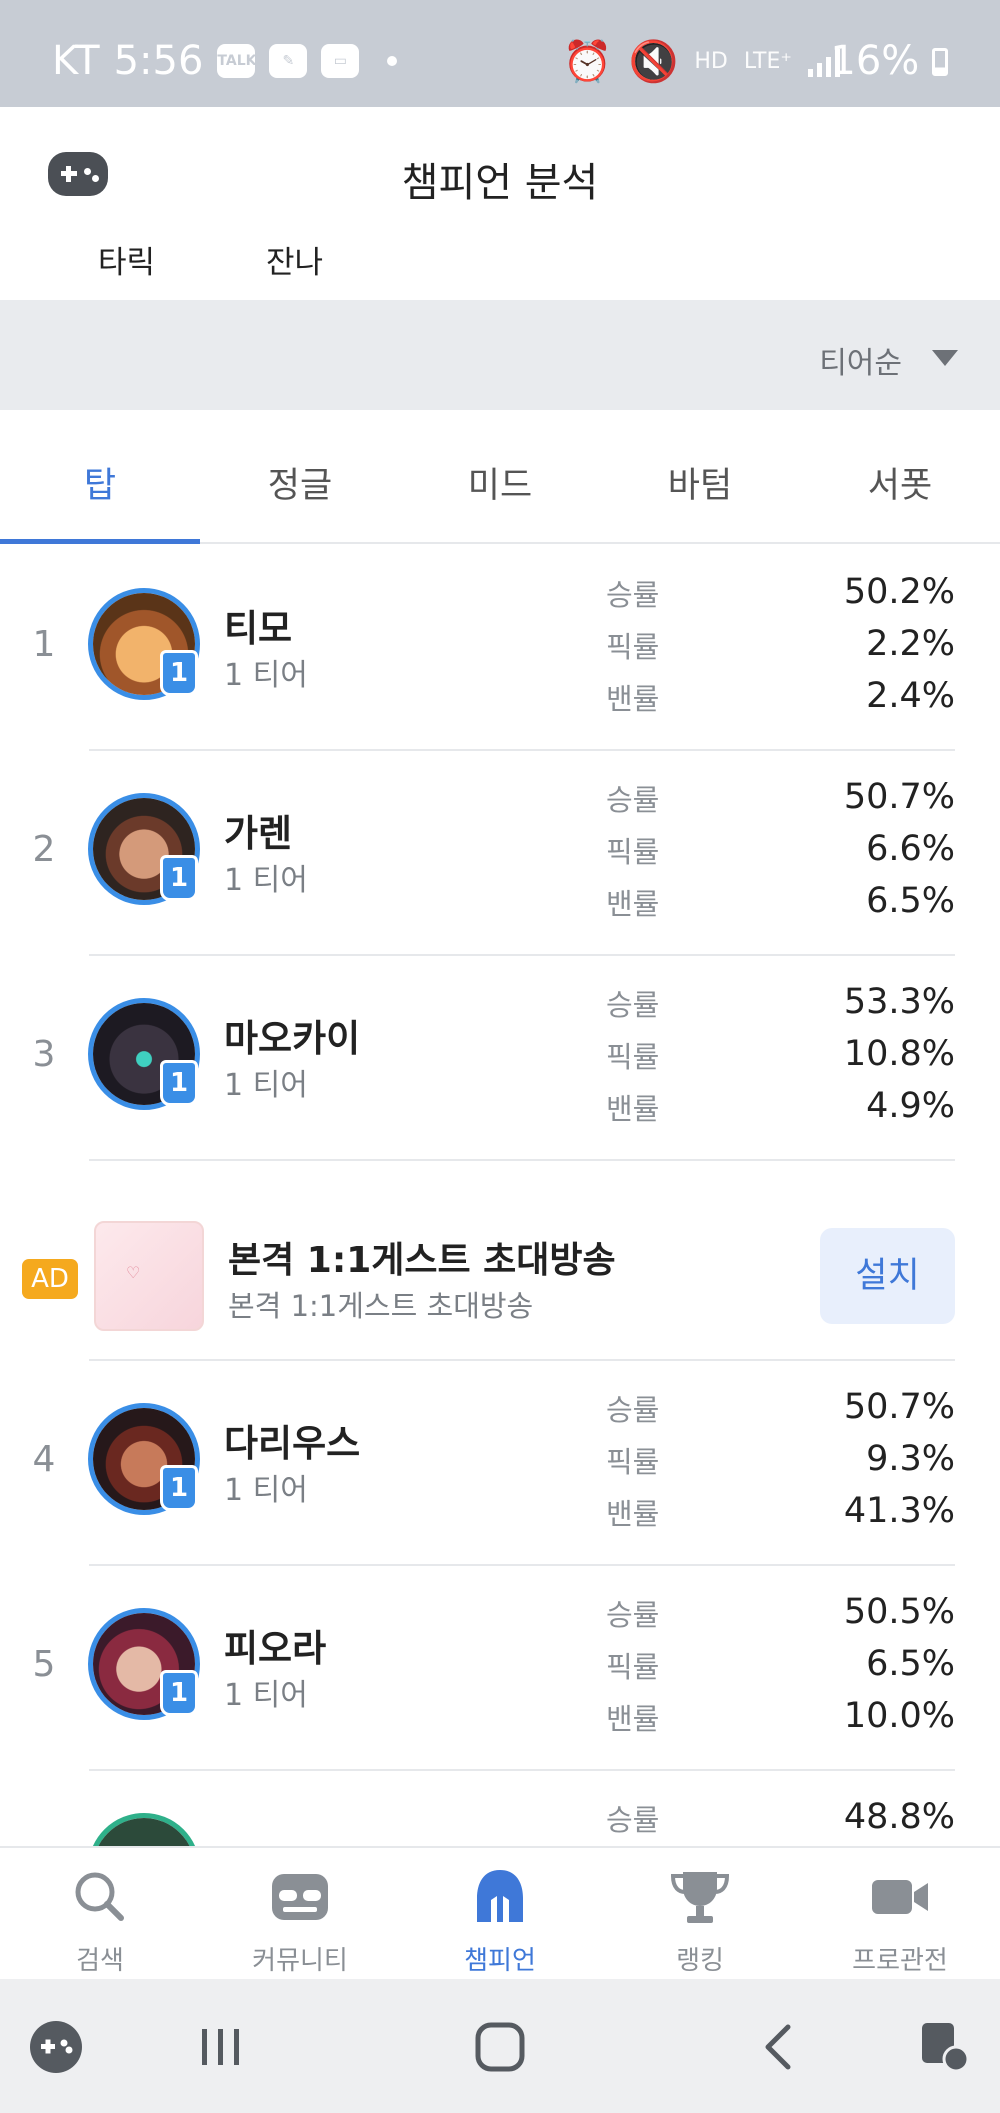  What do you see at coordinates (288, 61) in the screenshot?
I see `pen-icon: ✎` at bounding box center [288, 61].